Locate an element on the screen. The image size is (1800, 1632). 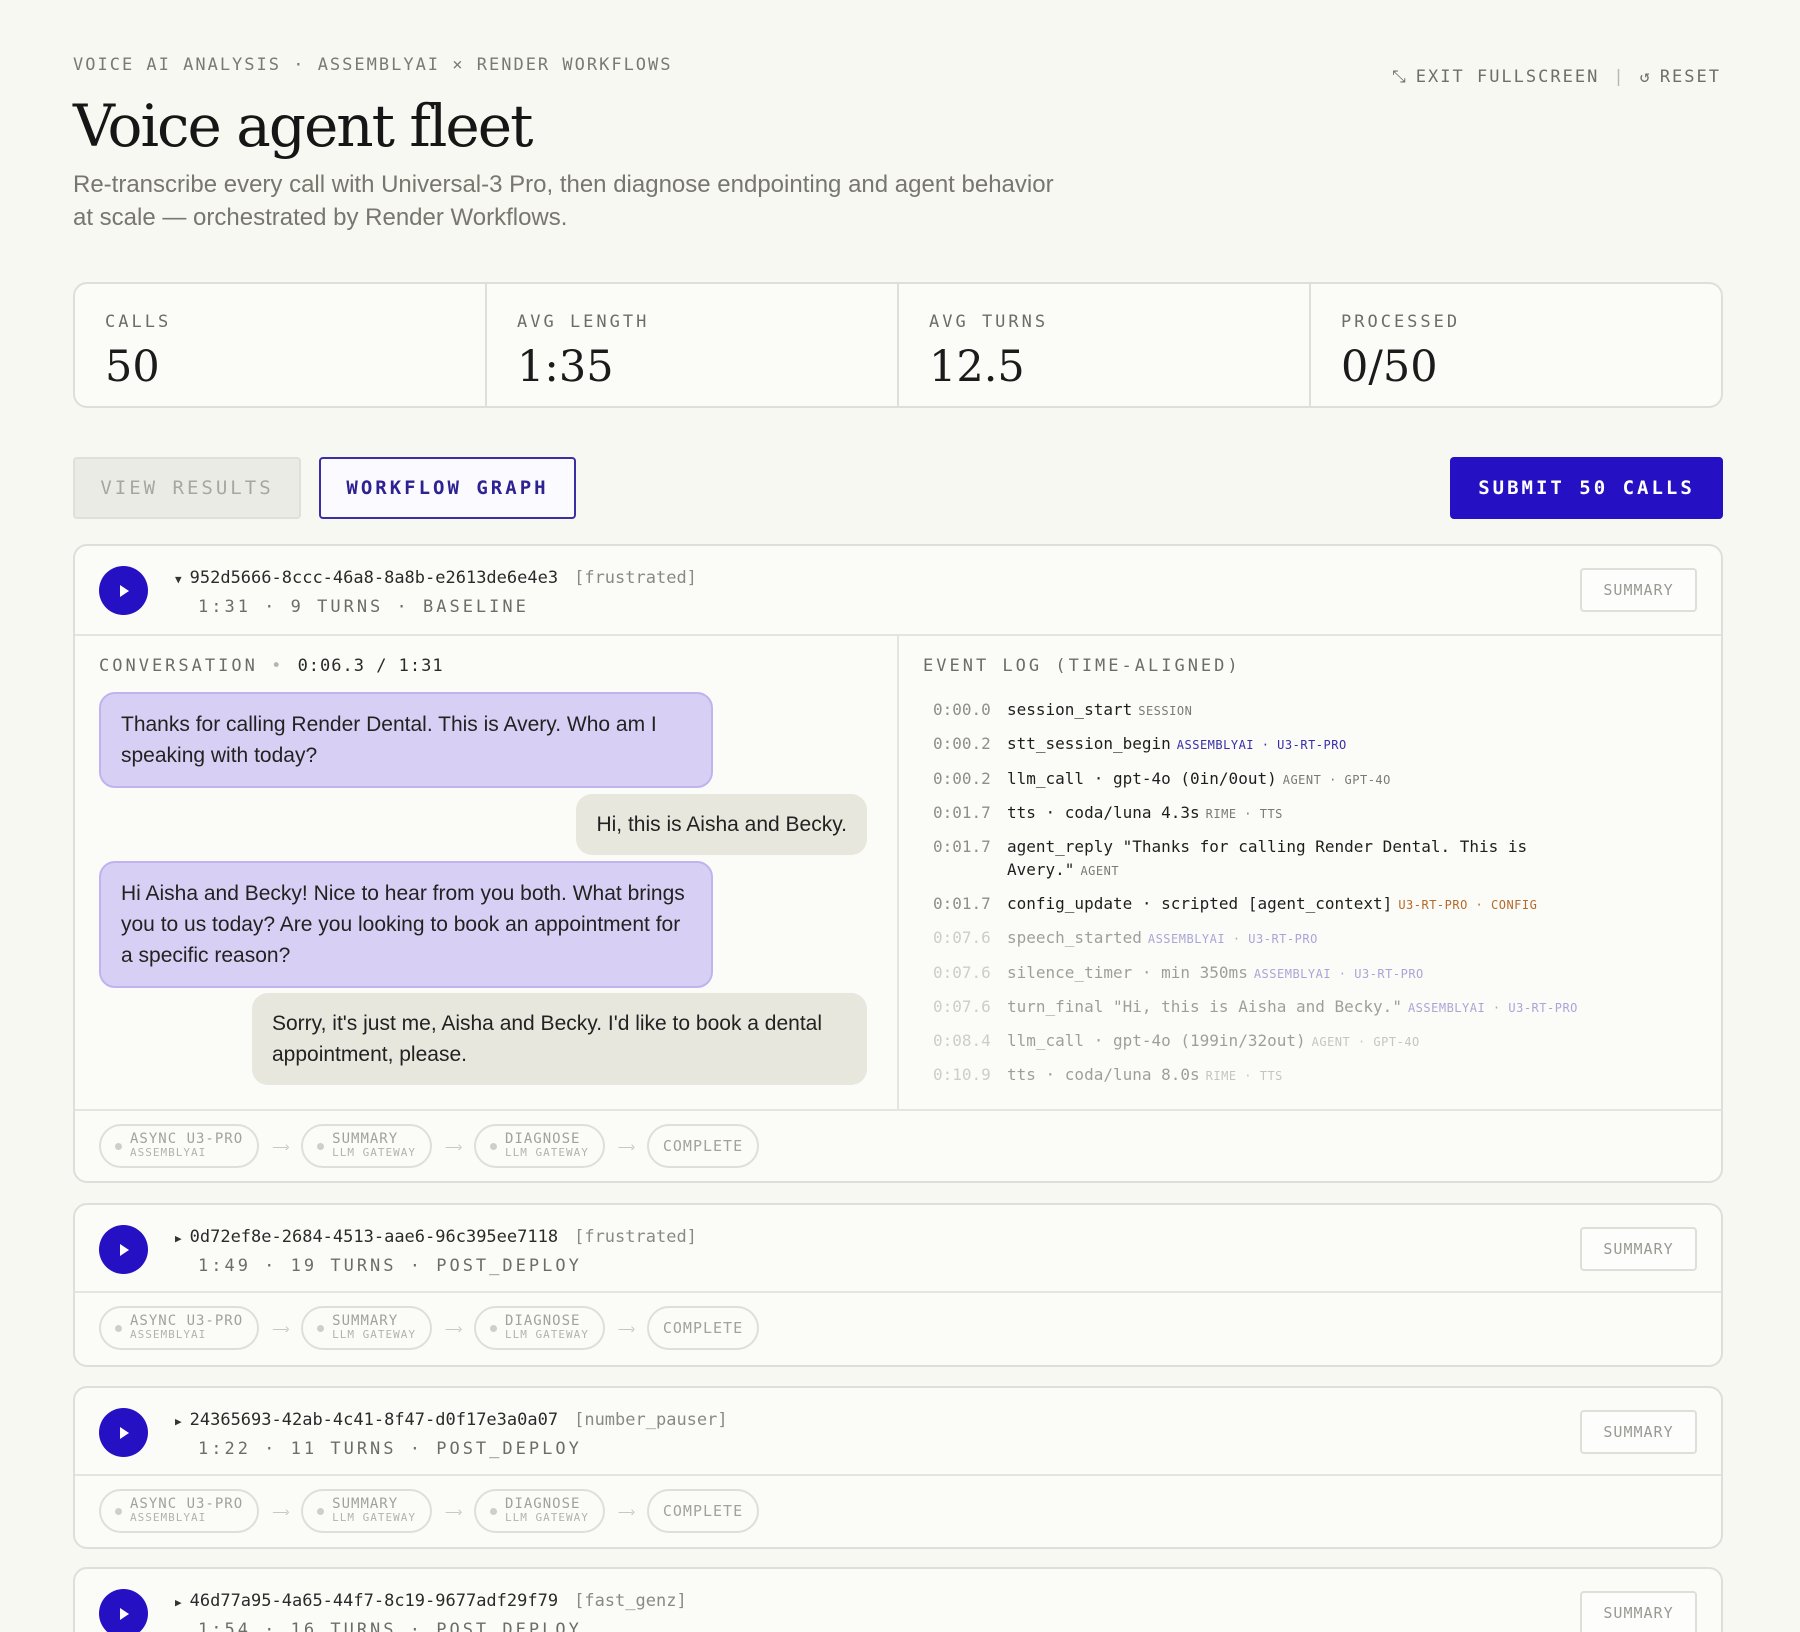
event-time: 0:08.4 is located at coordinates (962, 1040).